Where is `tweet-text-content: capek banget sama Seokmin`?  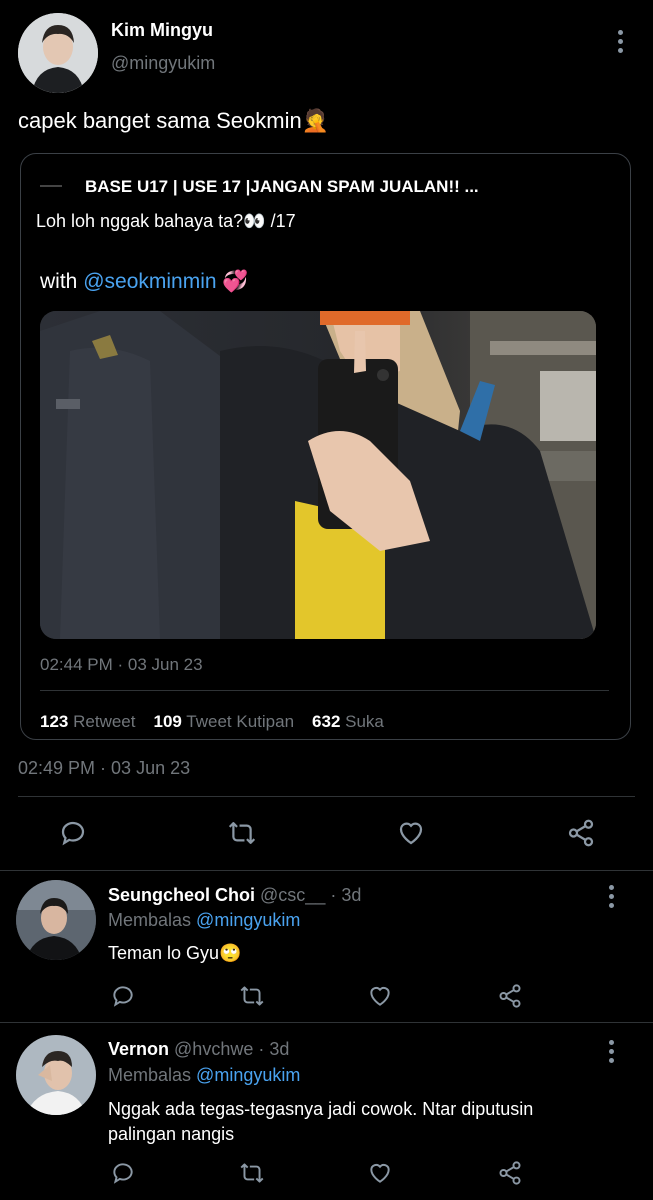 tweet-text-content: capek banget sama Seokmin is located at coordinates (160, 120).